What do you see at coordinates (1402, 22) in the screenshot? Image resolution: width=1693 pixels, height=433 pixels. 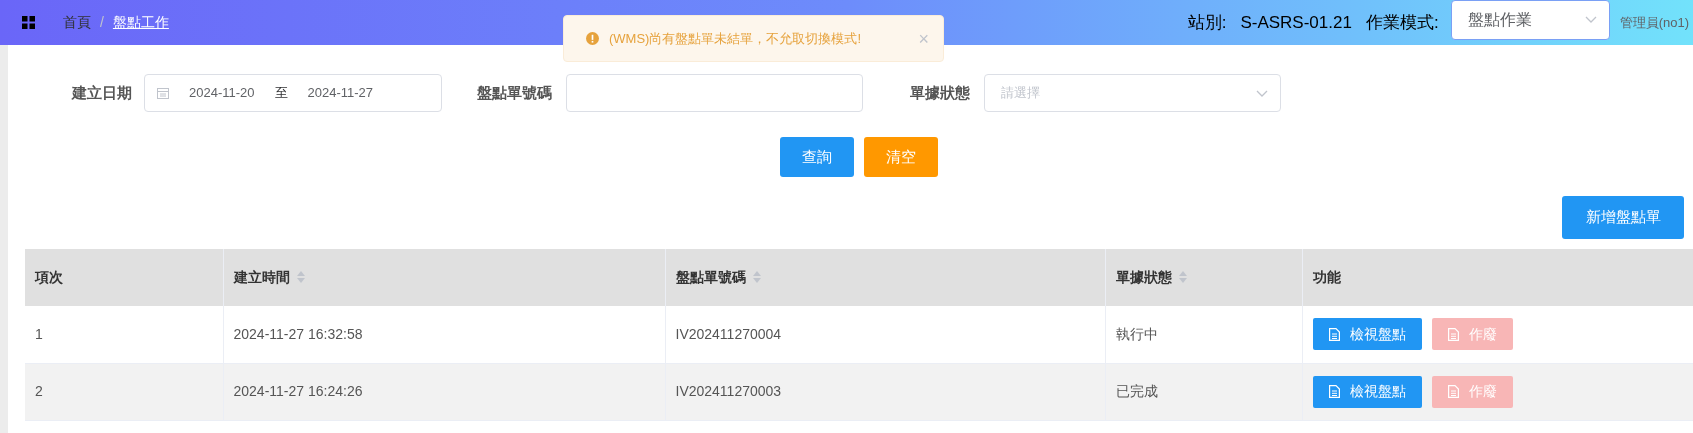 I see `mode-label: 作業模式:` at bounding box center [1402, 22].